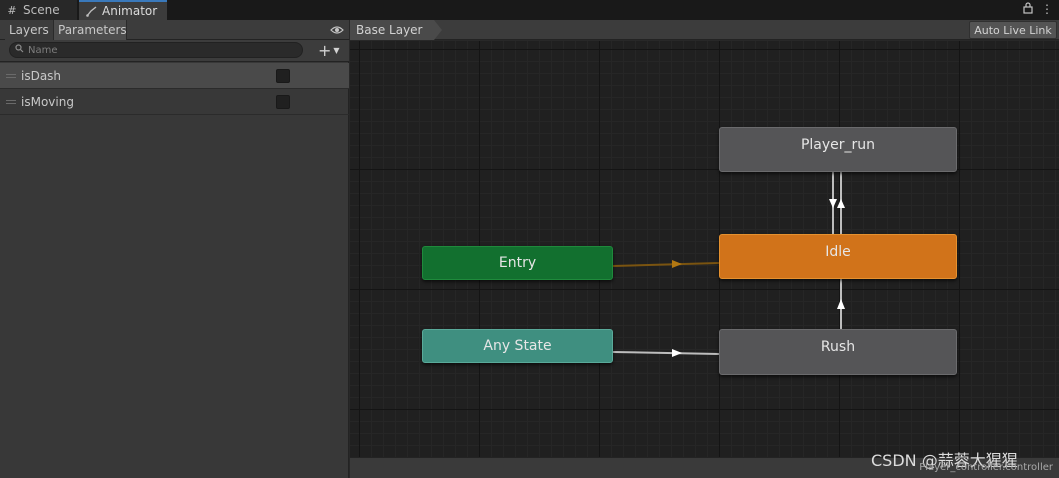  I want to click on search-input, so click(158, 50).